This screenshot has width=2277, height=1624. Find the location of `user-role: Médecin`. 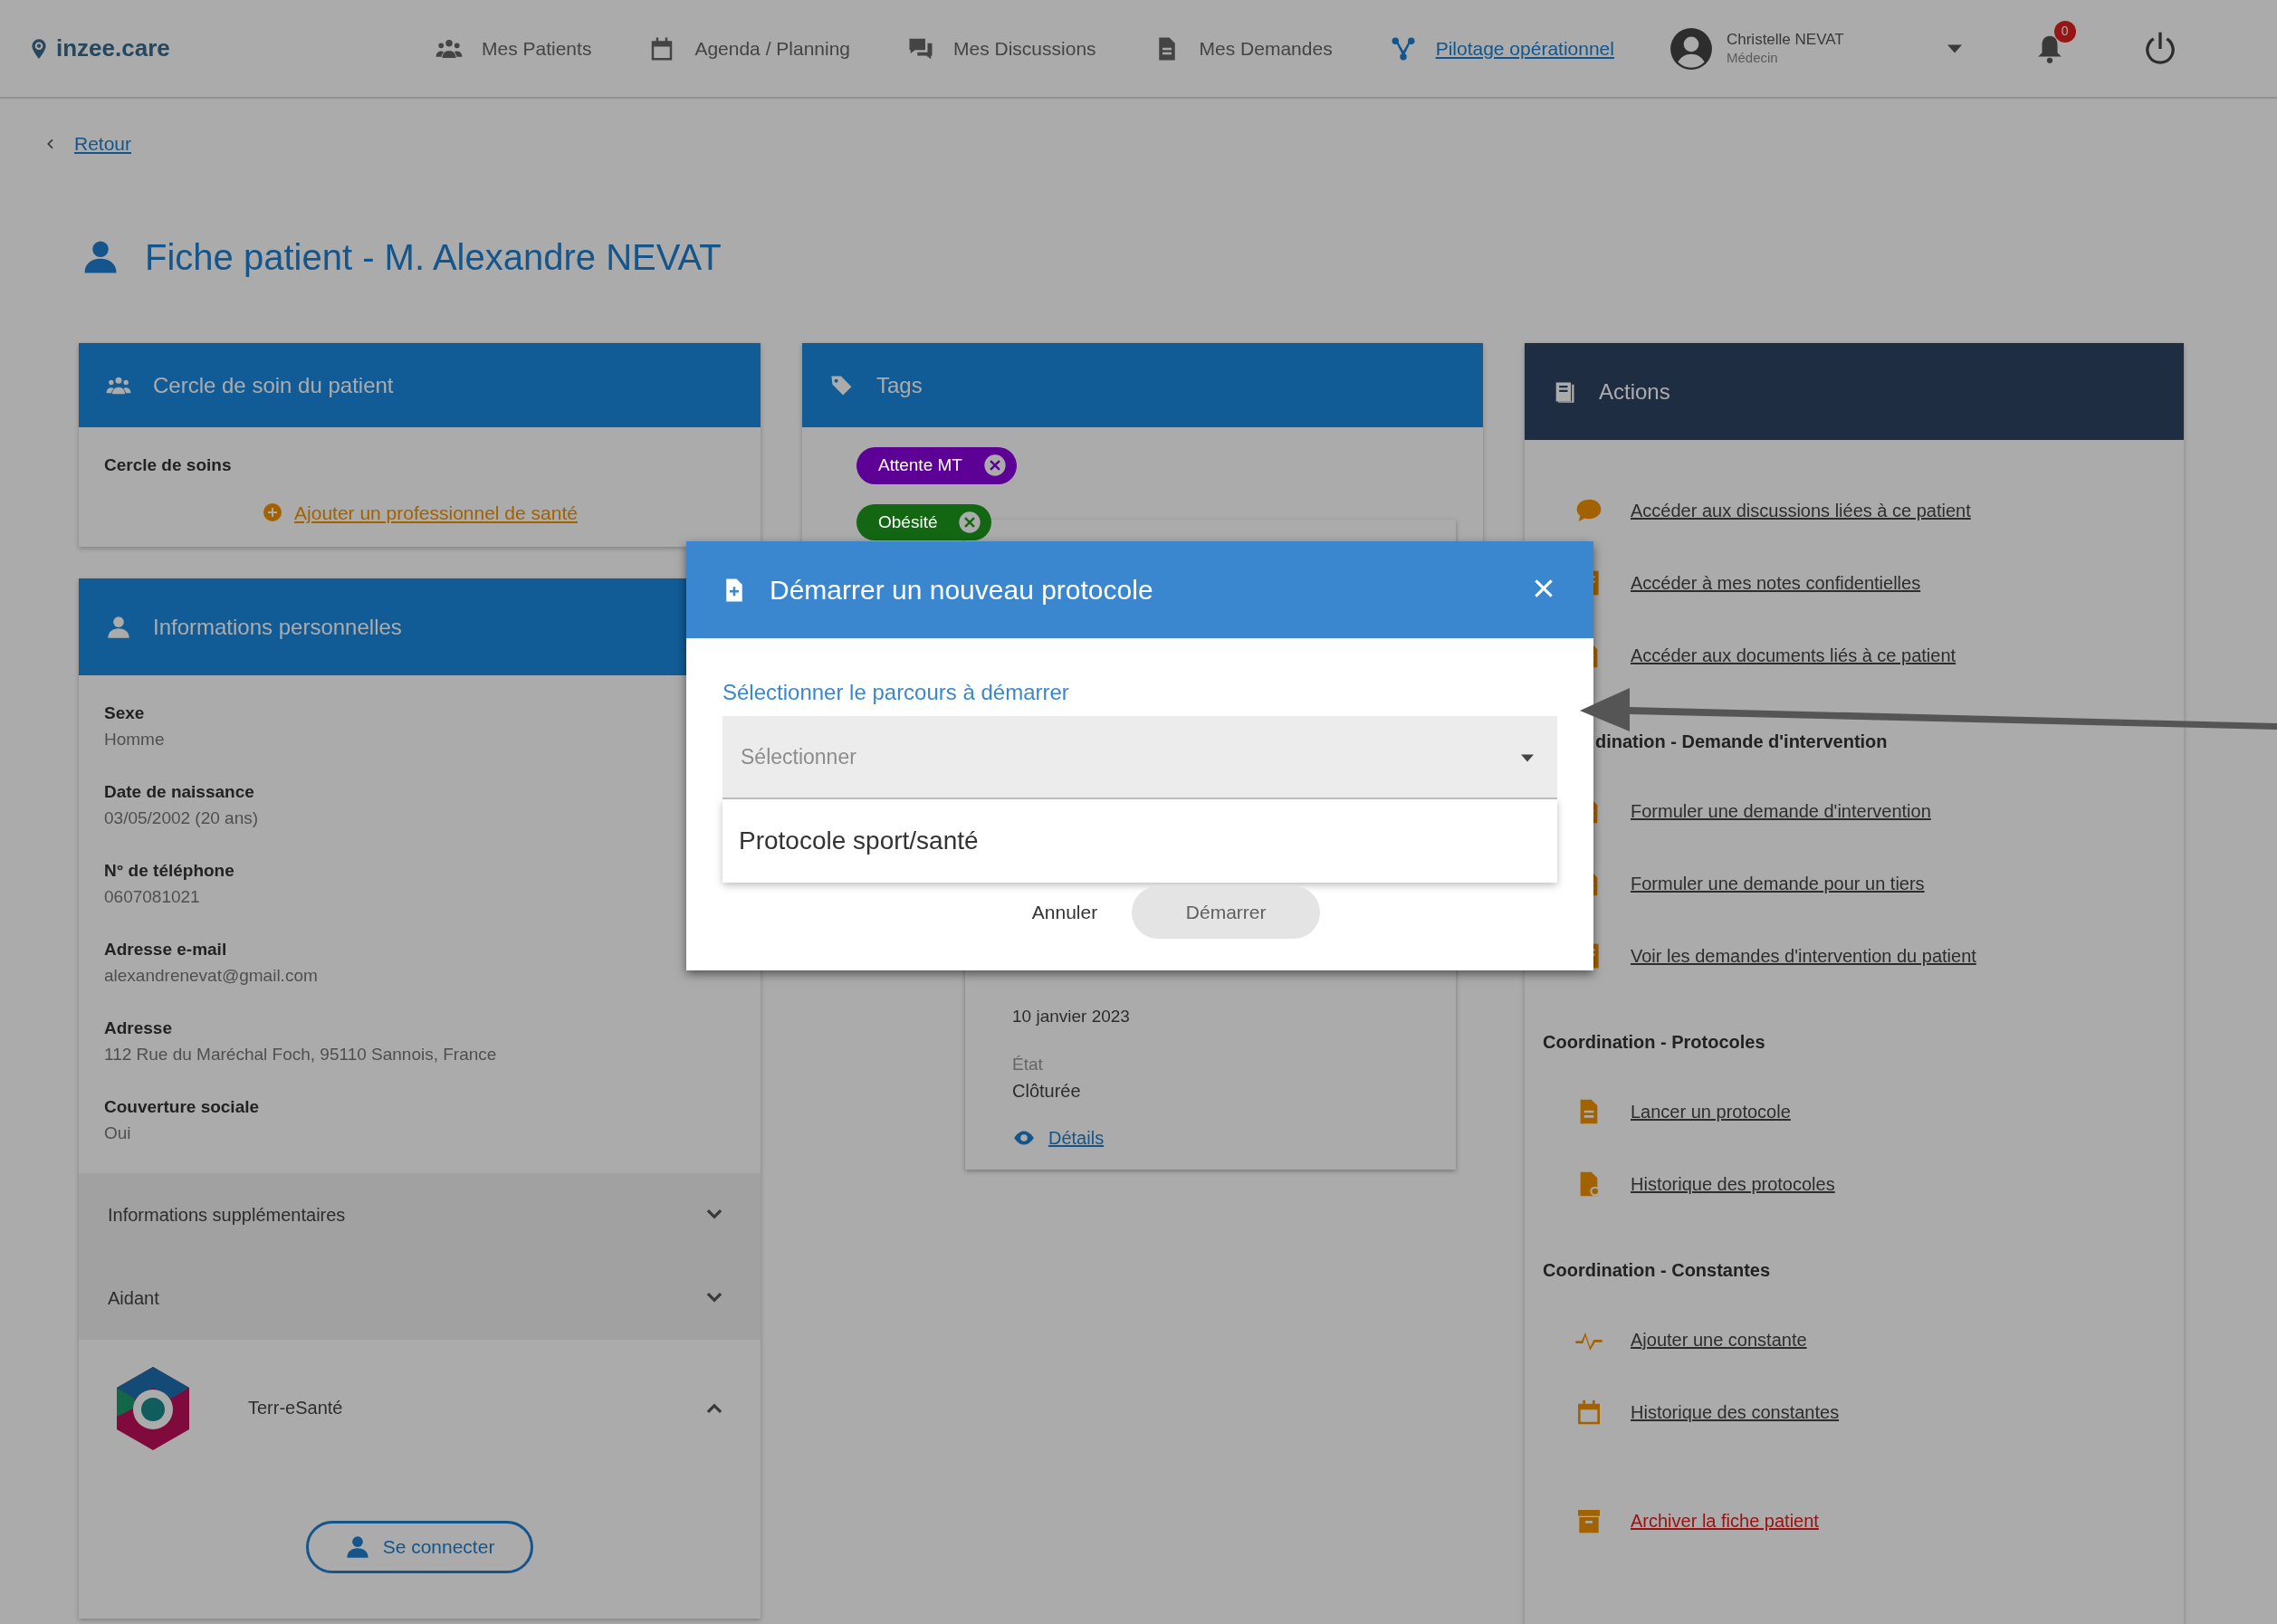

user-role: Médecin is located at coordinates (1752, 57).